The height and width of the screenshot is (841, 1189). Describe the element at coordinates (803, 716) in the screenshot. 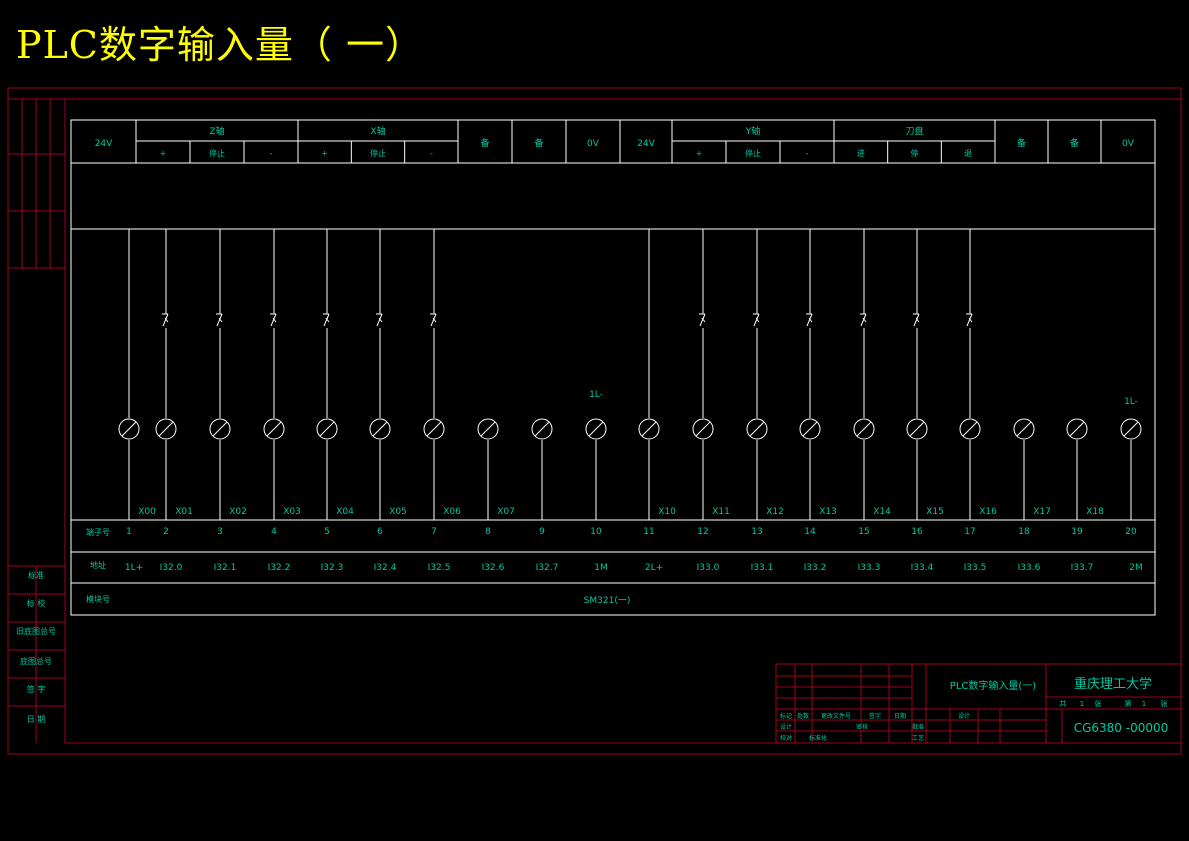

I see `title-block-label: 处数` at that location.